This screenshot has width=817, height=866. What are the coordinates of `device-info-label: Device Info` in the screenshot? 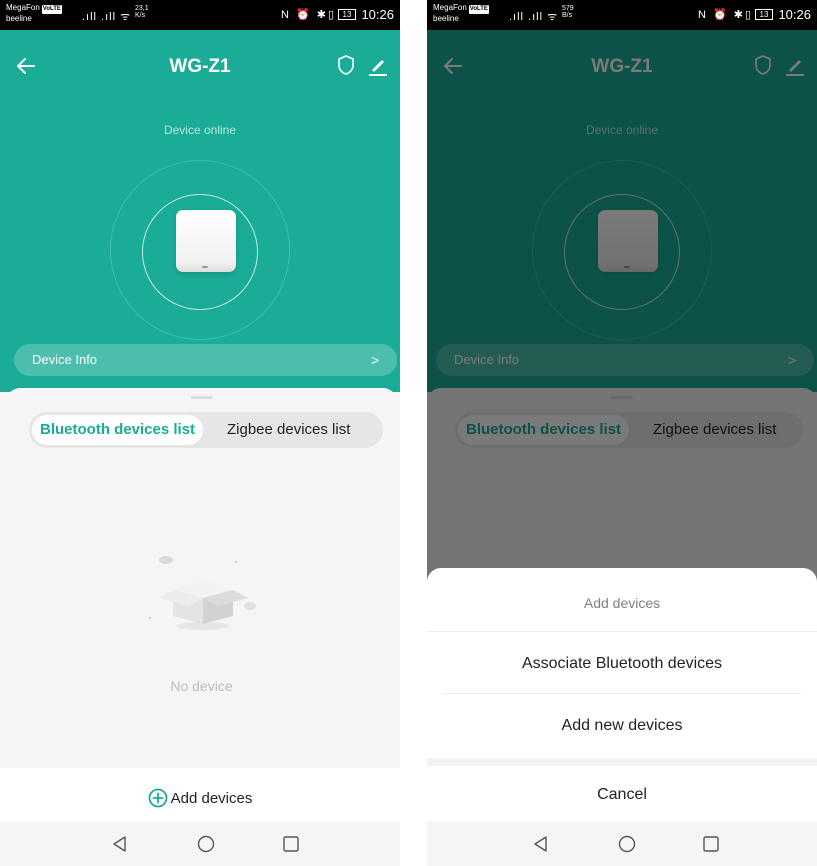 It's located at (65, 359).